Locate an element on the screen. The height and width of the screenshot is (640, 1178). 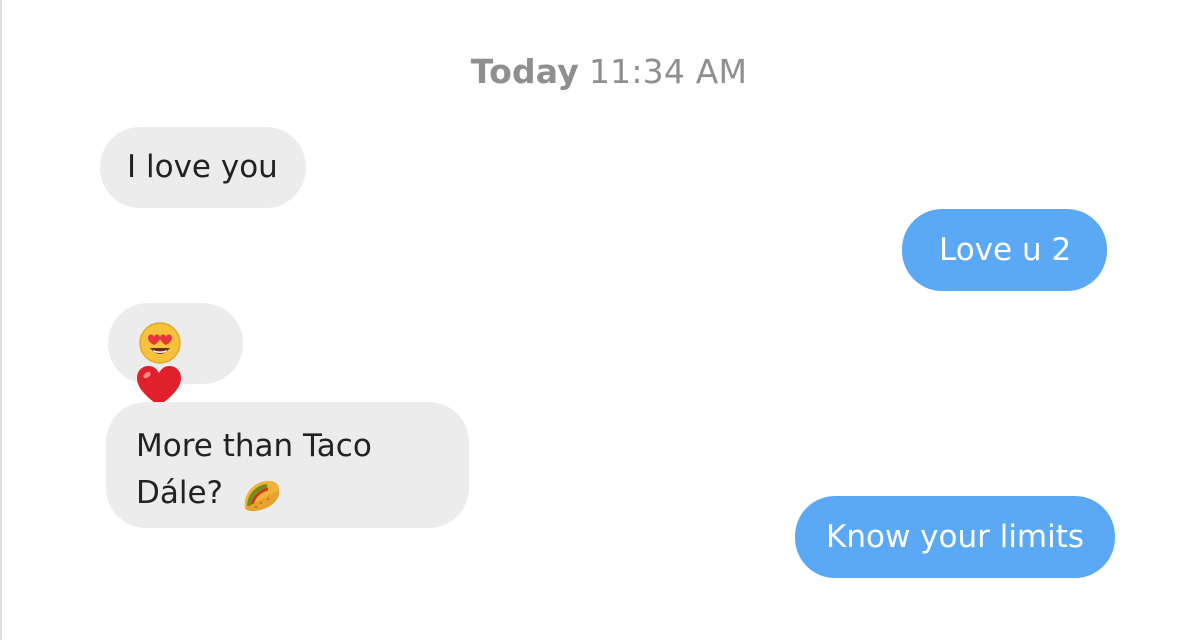
heart-eyes-emoji-icon is located at coordinates (160, 343).